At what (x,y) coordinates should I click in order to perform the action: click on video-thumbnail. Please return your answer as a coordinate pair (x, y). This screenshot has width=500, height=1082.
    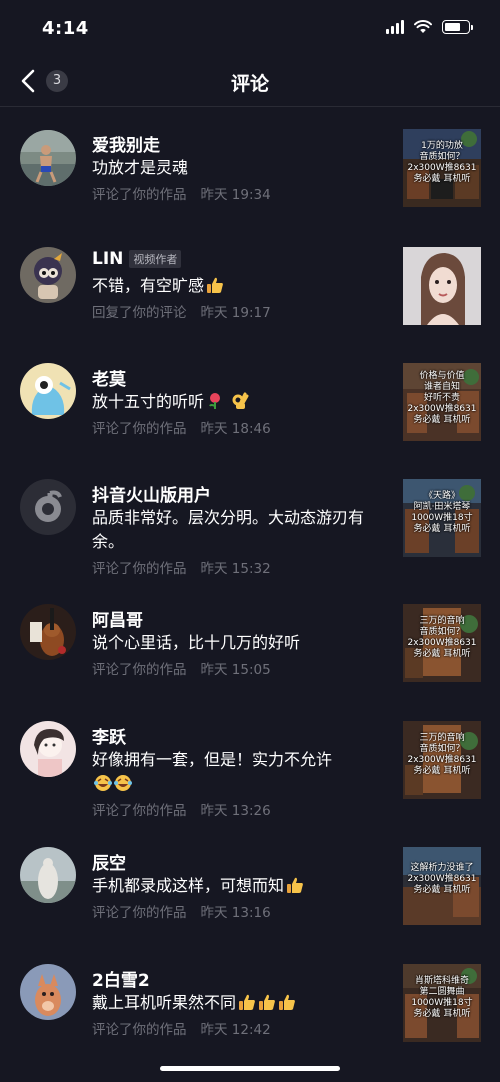
    Looking at the image, I should click on (442, 286).